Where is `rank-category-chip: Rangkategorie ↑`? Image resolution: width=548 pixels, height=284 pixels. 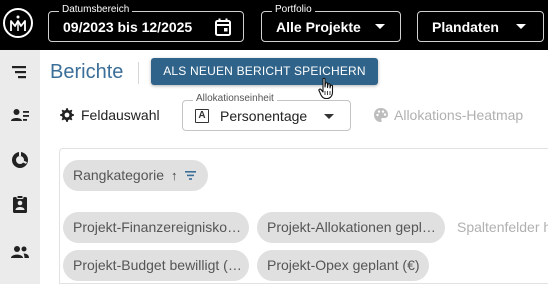
rank-category-chip: Rangkategorie ↑ is located at coordinates (135, 175).